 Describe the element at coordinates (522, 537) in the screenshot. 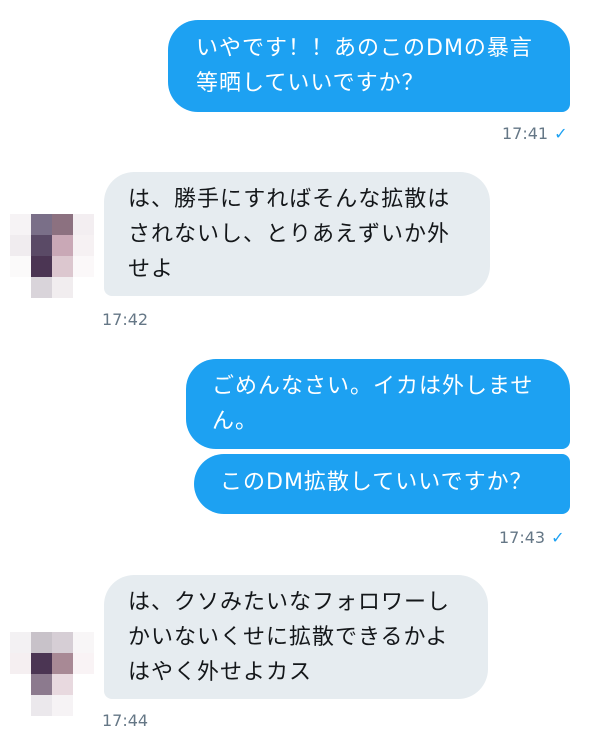

I see `timestamp-text: 17:43` at that location.